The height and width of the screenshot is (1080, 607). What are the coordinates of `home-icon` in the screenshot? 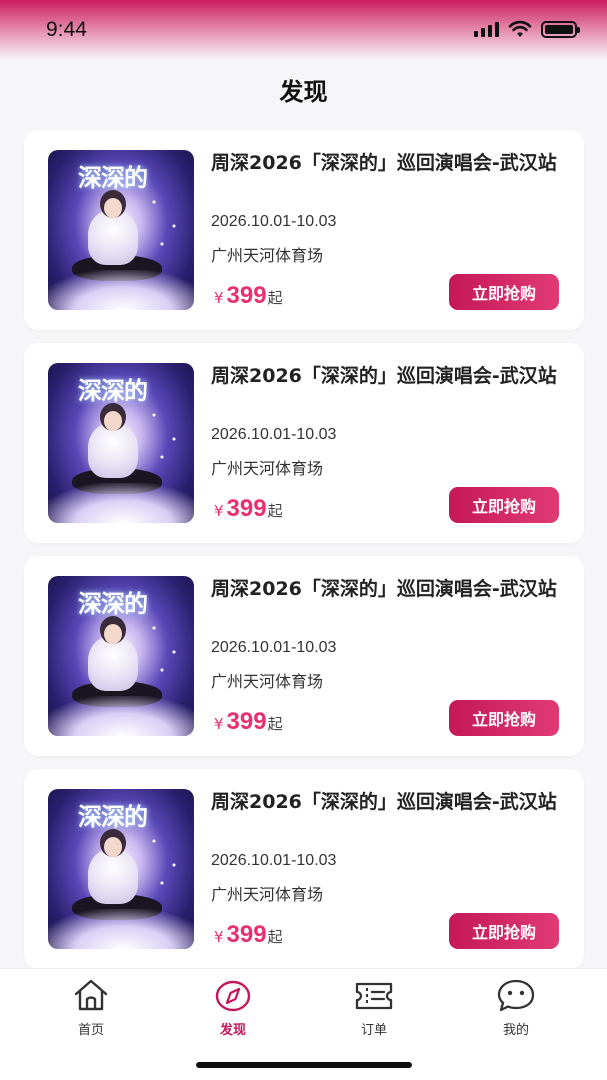 It's located at (91, 995).